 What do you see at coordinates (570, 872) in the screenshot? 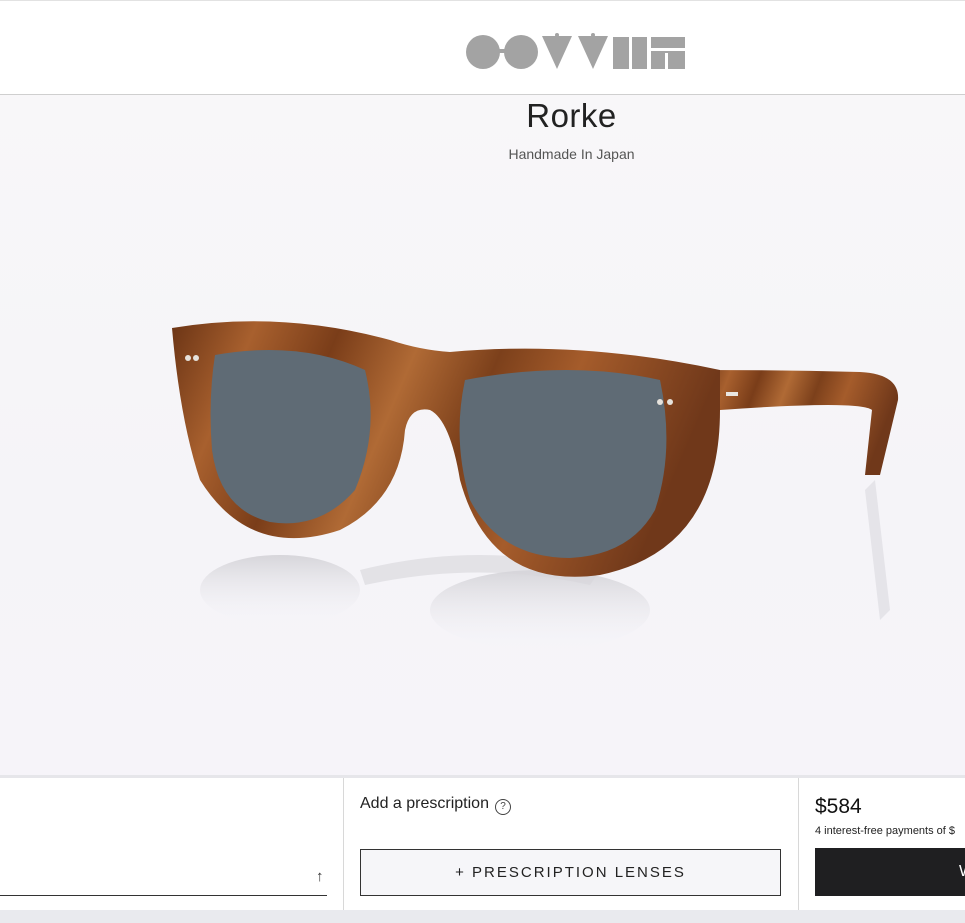
I see `prescription-lenses-button: + PRESCRIPTION LENSES` at bounding box center [570, 872].